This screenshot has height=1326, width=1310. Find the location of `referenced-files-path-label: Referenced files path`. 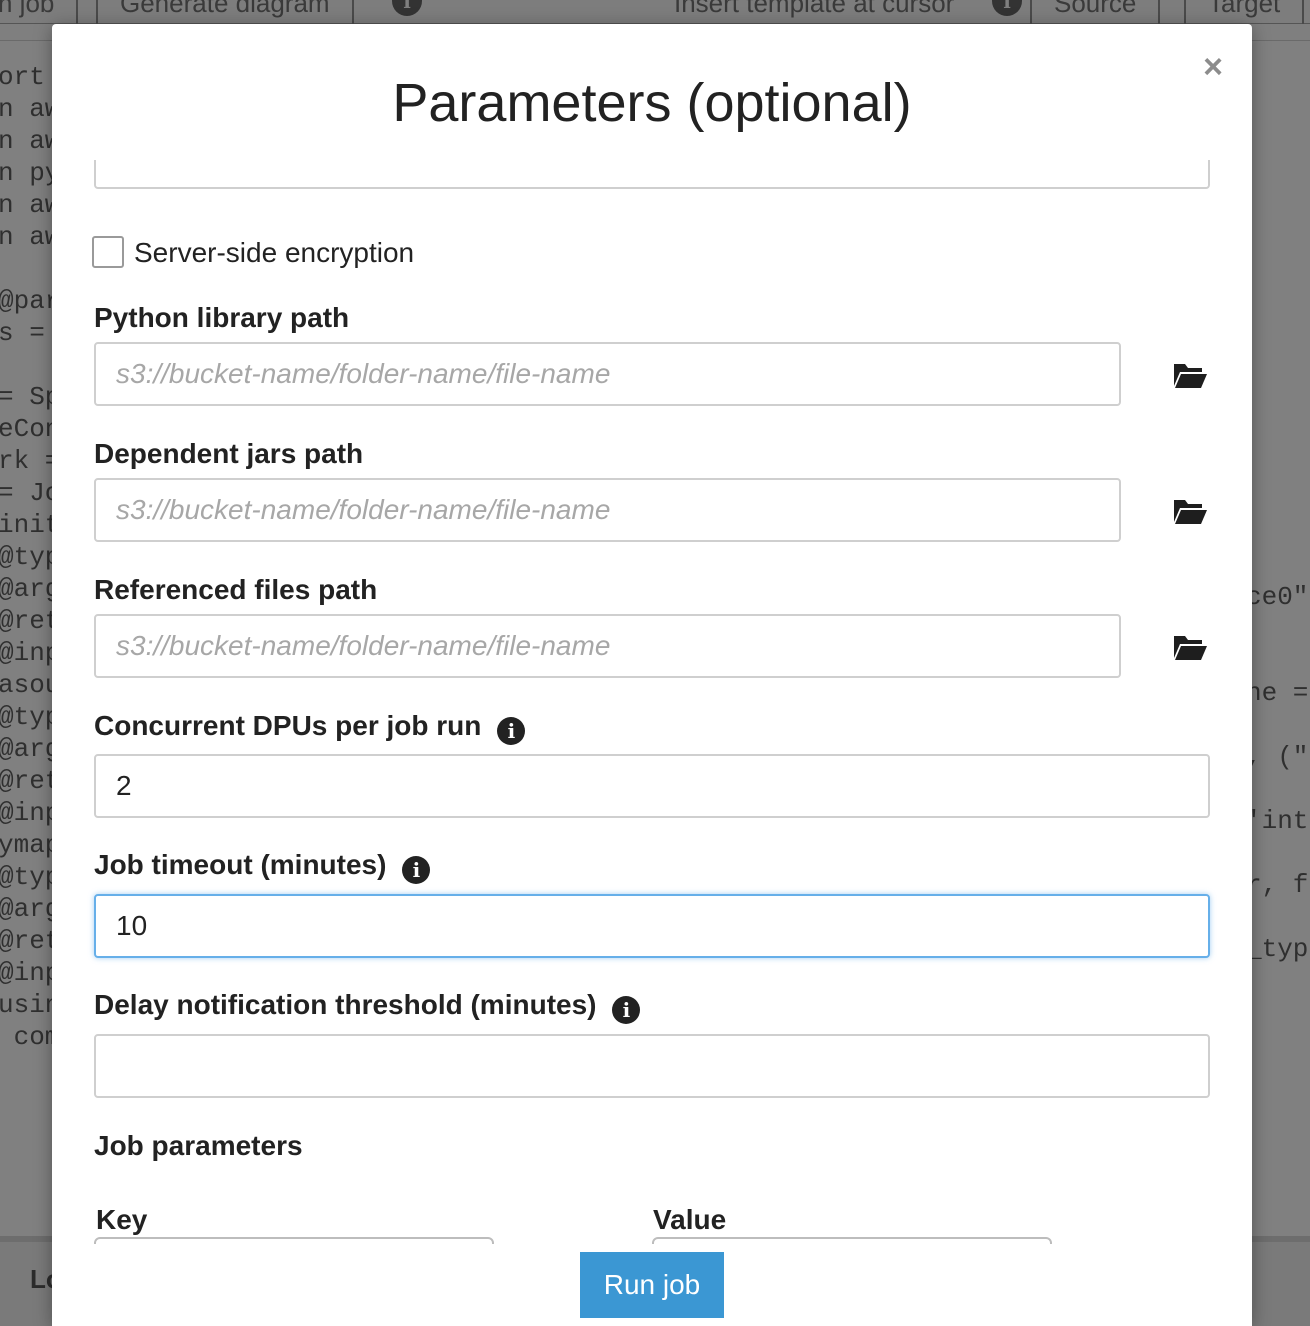

referenced-files-path-label: Referenced files path is located at coordinates (236, 589).